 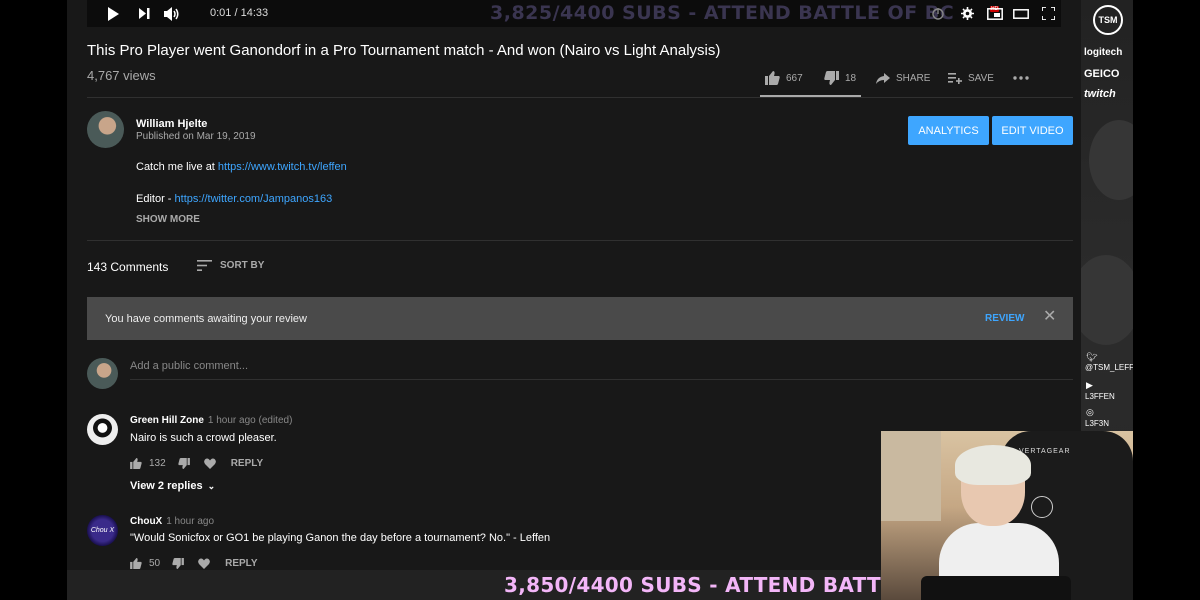 I want to click on comment-actions: 132 REPLY, so click(x=196, y=463).